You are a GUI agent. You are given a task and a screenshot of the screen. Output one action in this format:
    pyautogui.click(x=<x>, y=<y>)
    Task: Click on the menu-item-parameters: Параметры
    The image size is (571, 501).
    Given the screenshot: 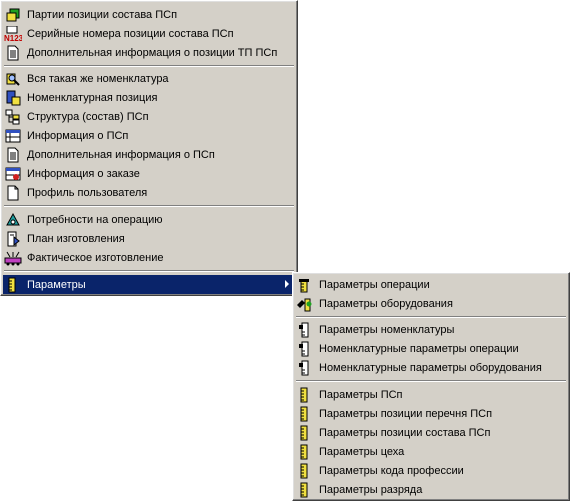 What is the action you would take?
    pyautogui.click(x=149, y=284)
    